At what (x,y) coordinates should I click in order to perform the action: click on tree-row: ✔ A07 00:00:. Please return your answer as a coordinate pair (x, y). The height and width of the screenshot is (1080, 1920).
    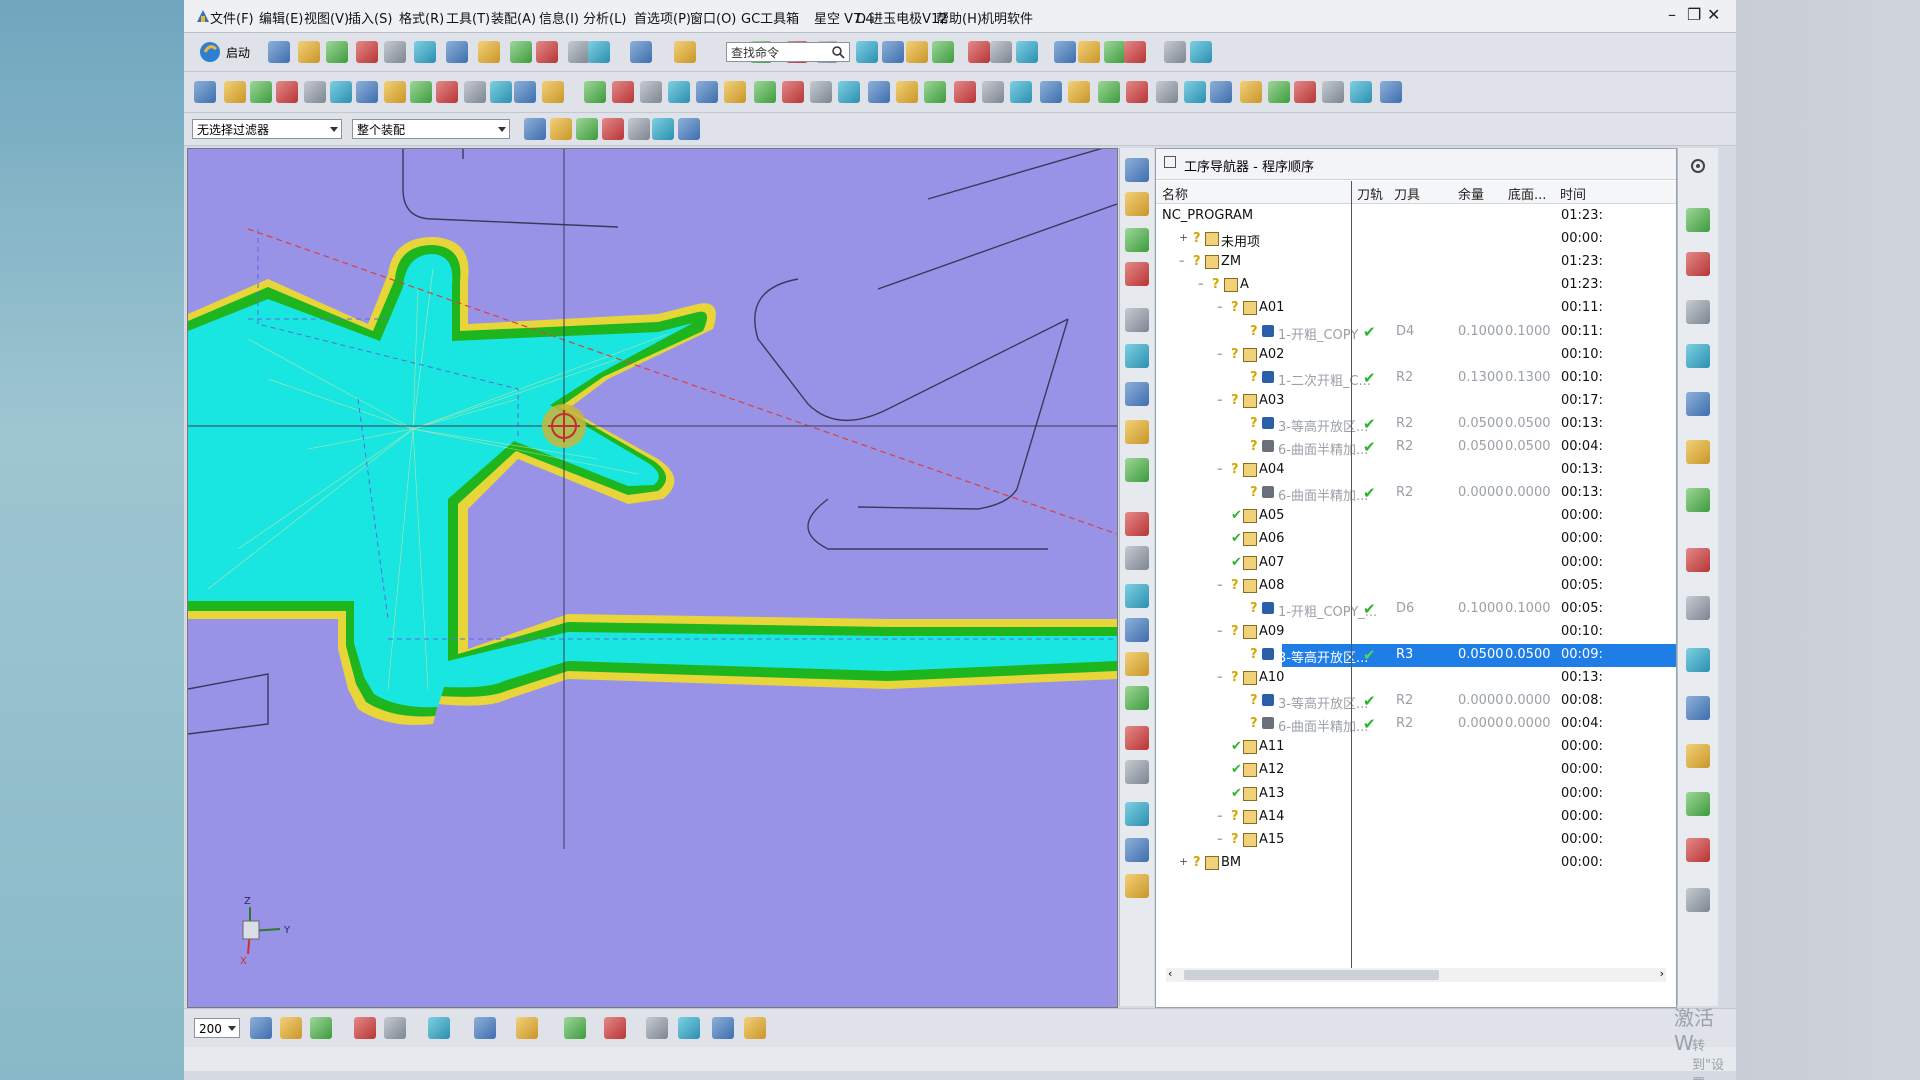
    Looking at the image, I should click on (1416, 563).